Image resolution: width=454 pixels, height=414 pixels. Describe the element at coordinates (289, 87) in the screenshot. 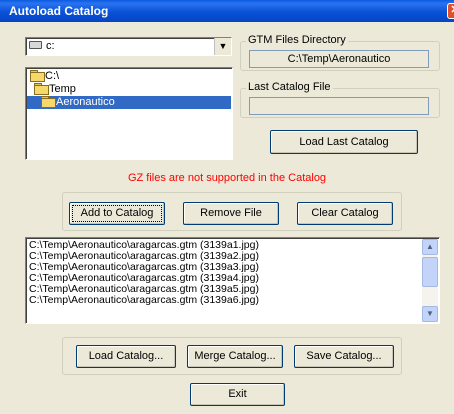

I see `last-catalog-file-label: Last Catalog File` at that location.